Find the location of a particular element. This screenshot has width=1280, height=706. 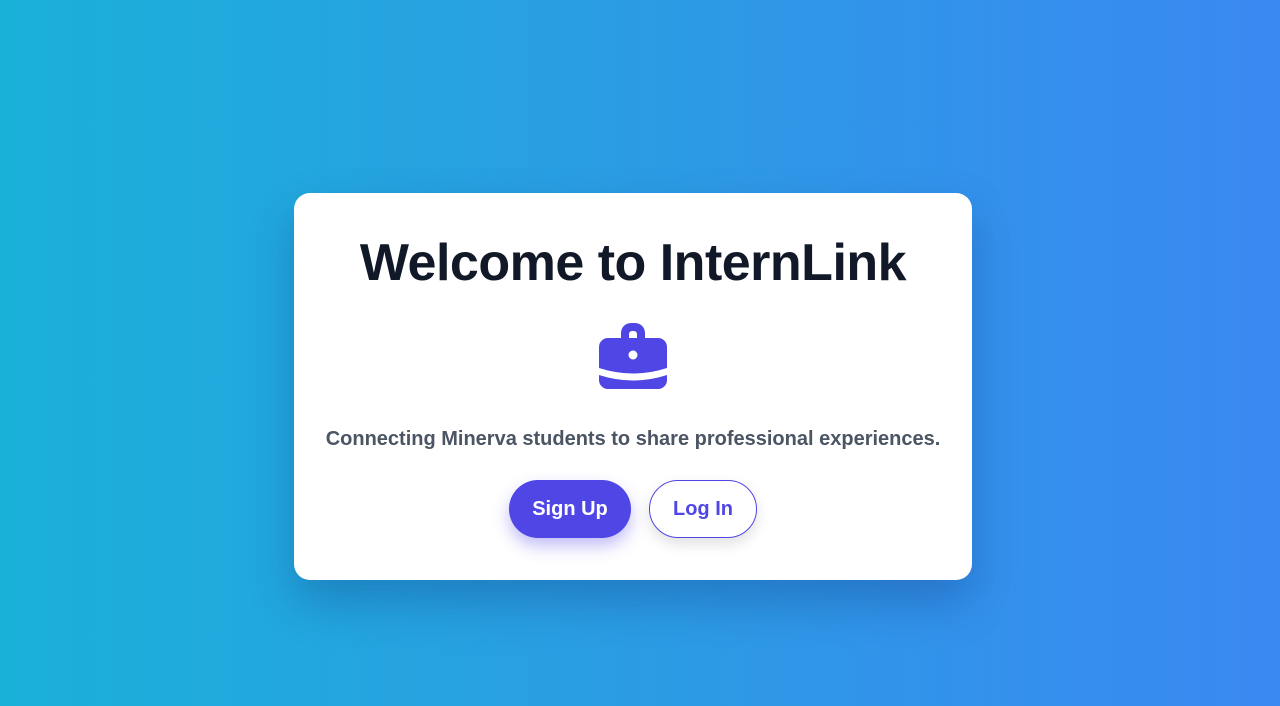

sign-up-button: Sign Up is located at coordinates (570, 509).